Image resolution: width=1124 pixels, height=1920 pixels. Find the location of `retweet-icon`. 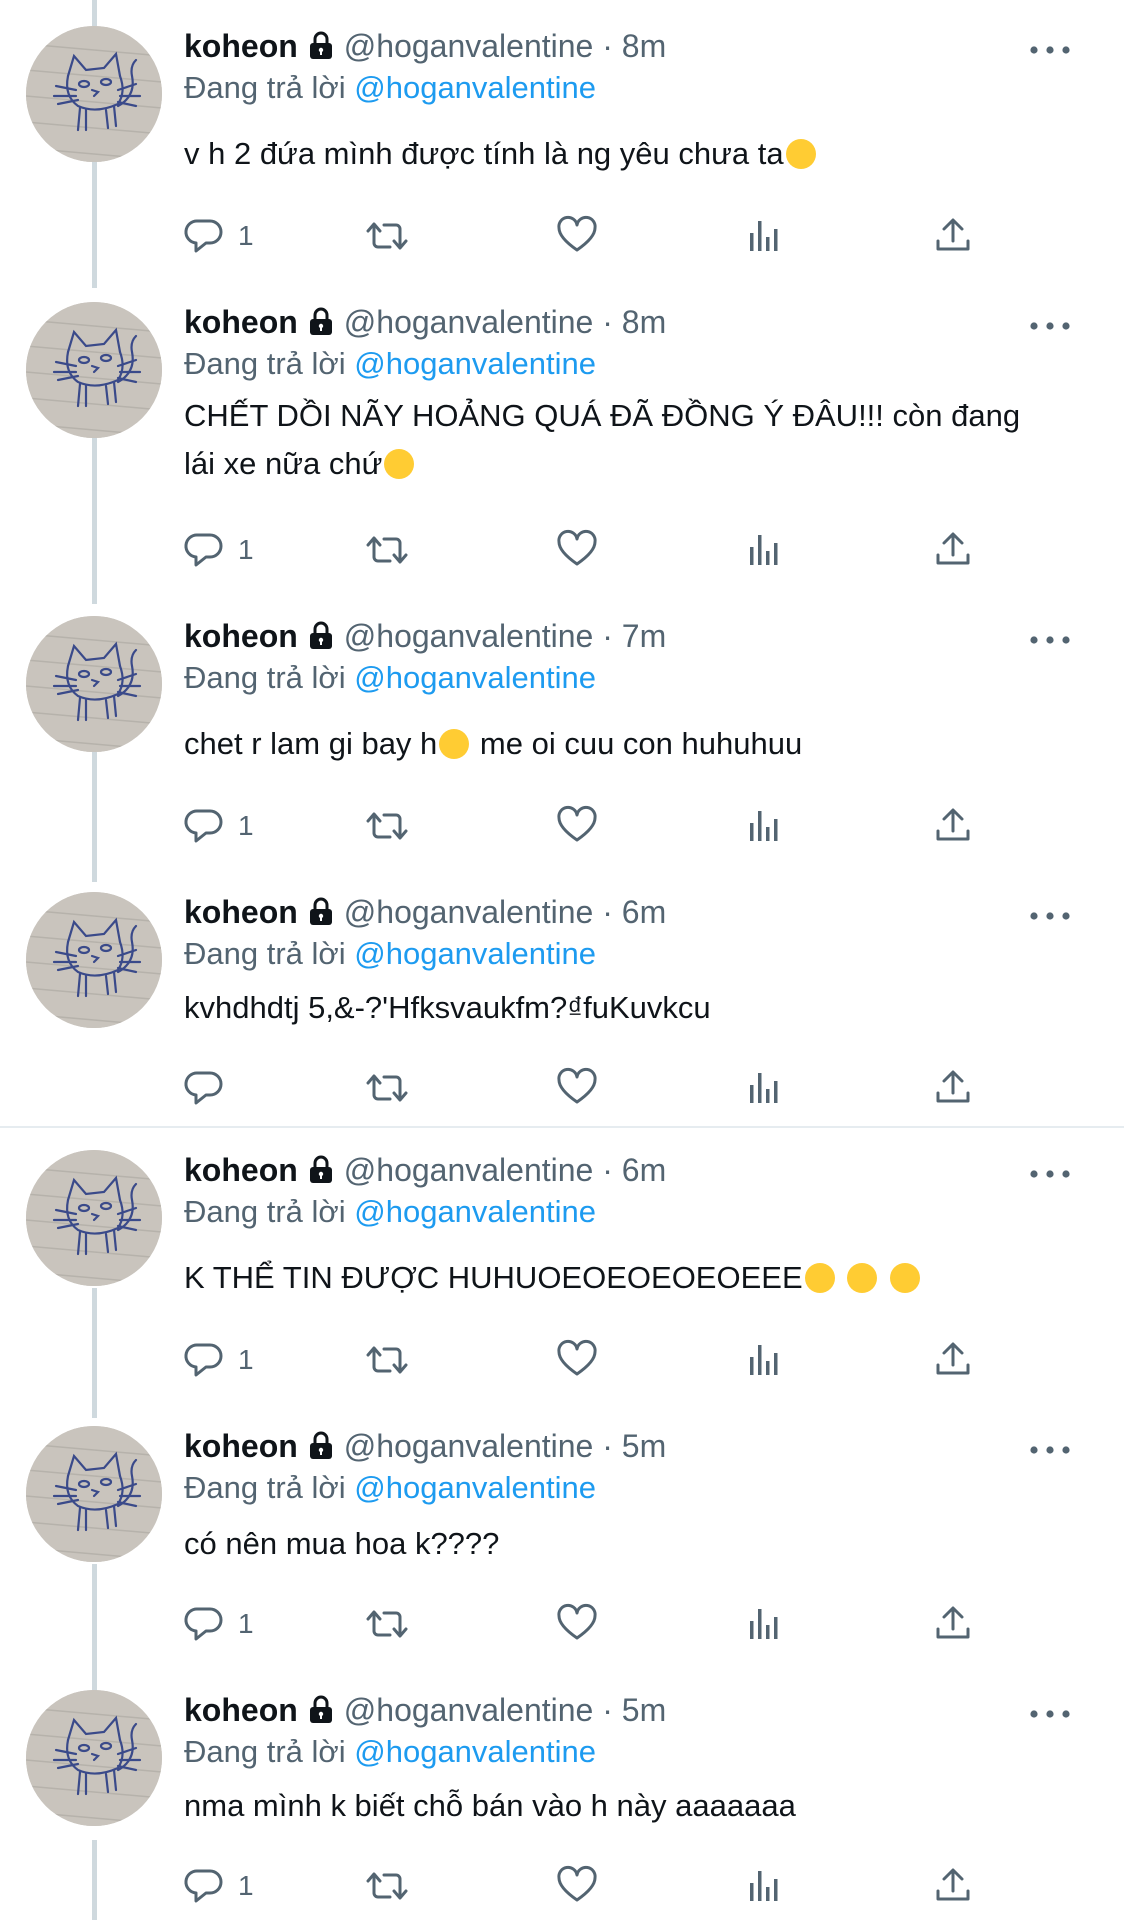

retweet-icon is located at coordinates (387, 1360).